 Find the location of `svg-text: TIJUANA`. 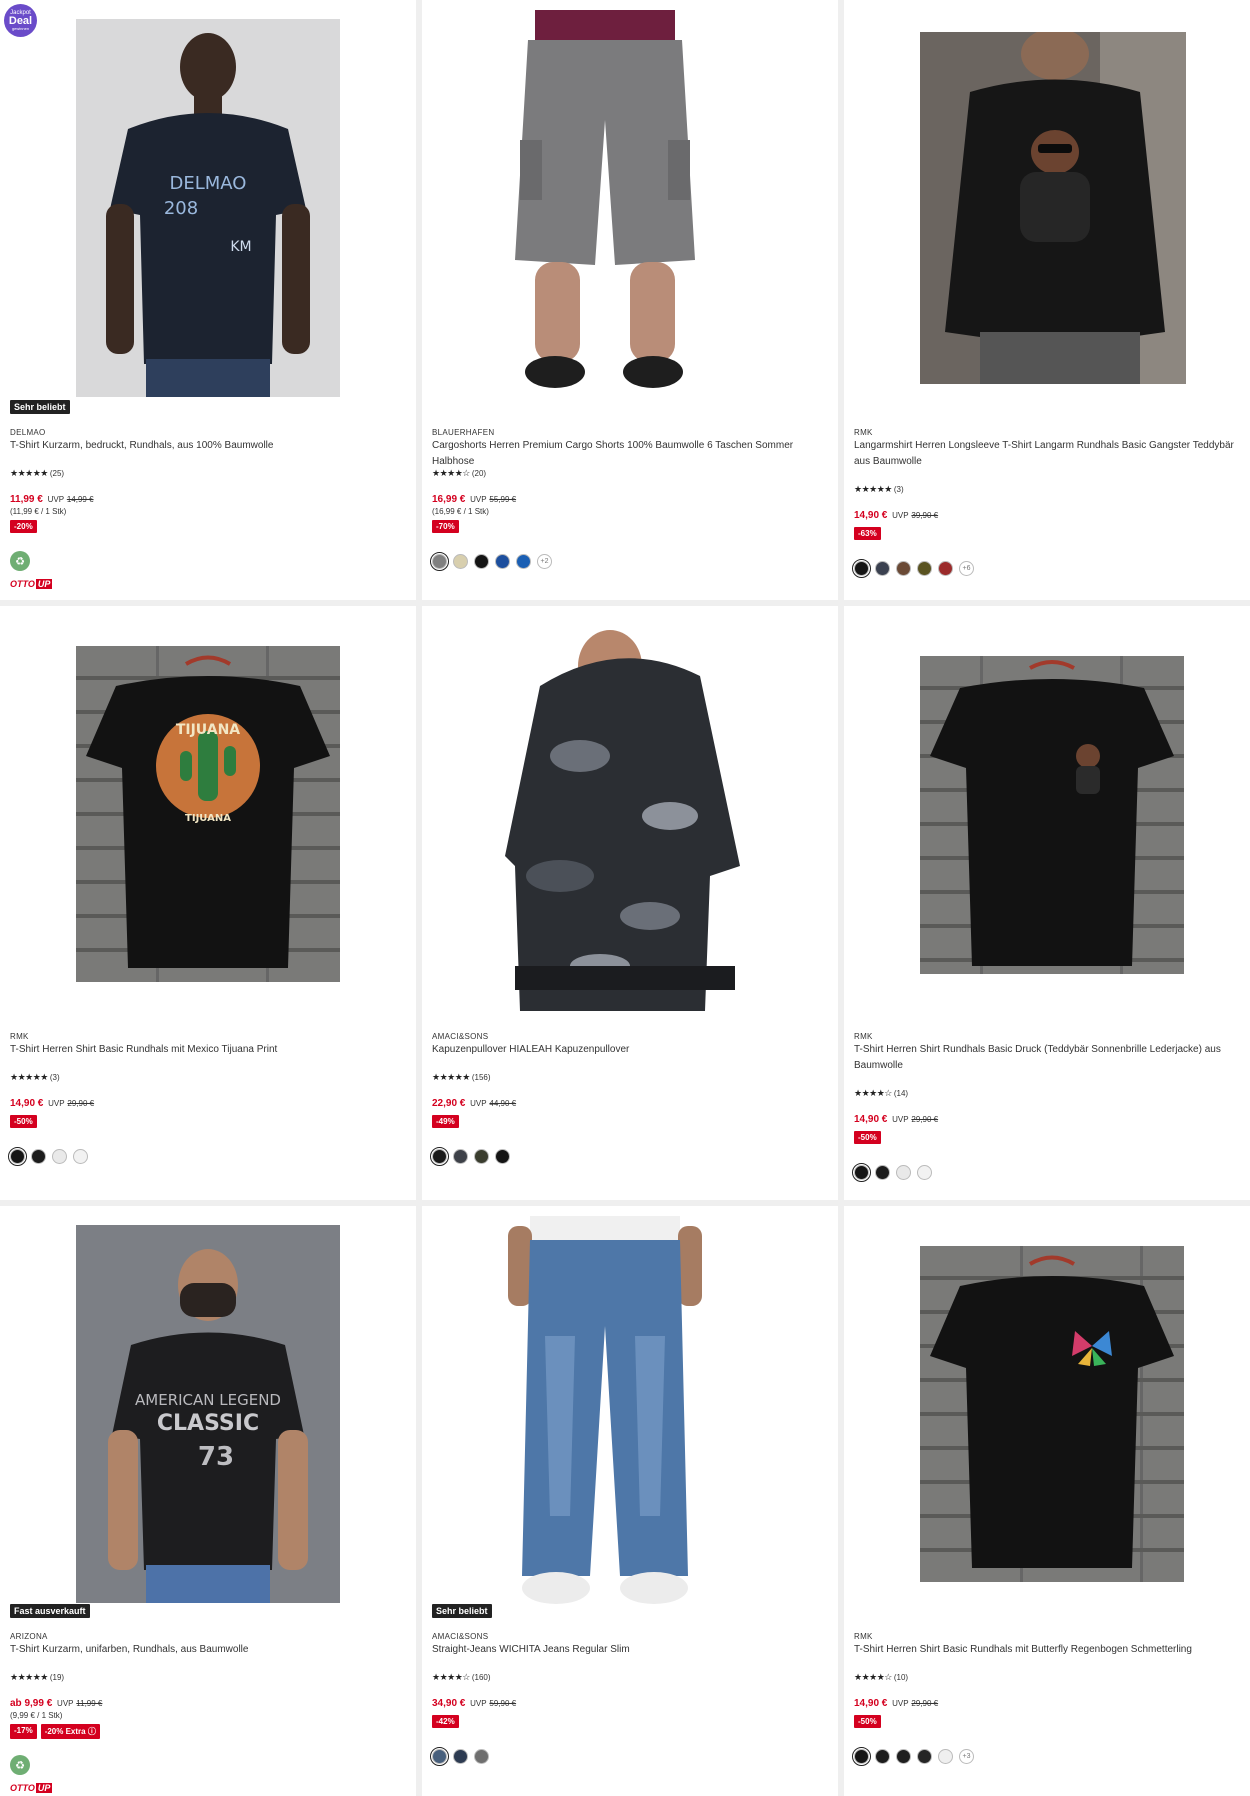

svg-text: TIJUANA is located at coordinates (208, 818).